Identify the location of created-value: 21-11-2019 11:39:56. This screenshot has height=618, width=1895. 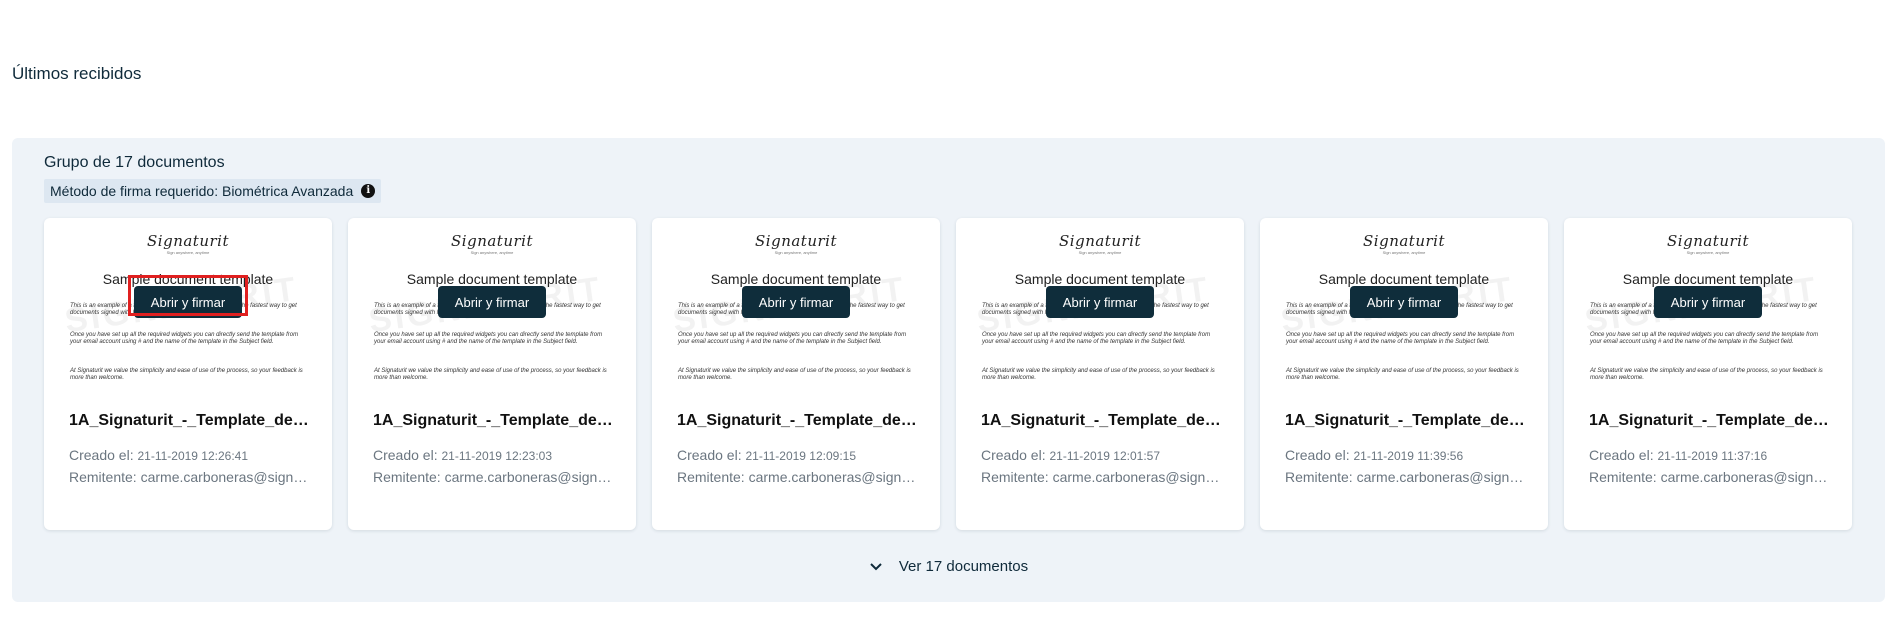
(1408, 456).